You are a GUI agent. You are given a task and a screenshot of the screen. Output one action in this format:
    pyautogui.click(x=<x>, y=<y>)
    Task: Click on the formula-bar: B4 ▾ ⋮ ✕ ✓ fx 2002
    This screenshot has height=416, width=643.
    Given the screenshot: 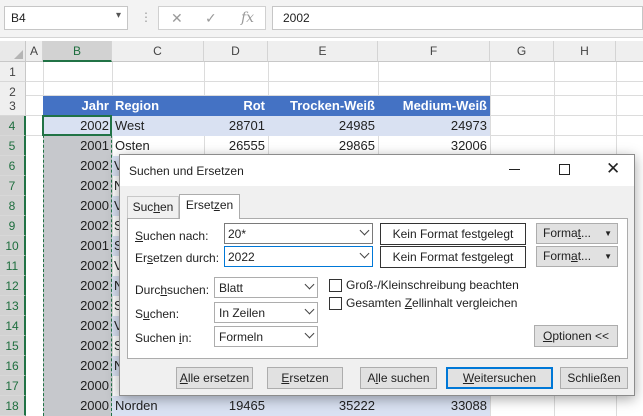 What is the action you would take?
    pyautogui.click(x=321, y=19)
    